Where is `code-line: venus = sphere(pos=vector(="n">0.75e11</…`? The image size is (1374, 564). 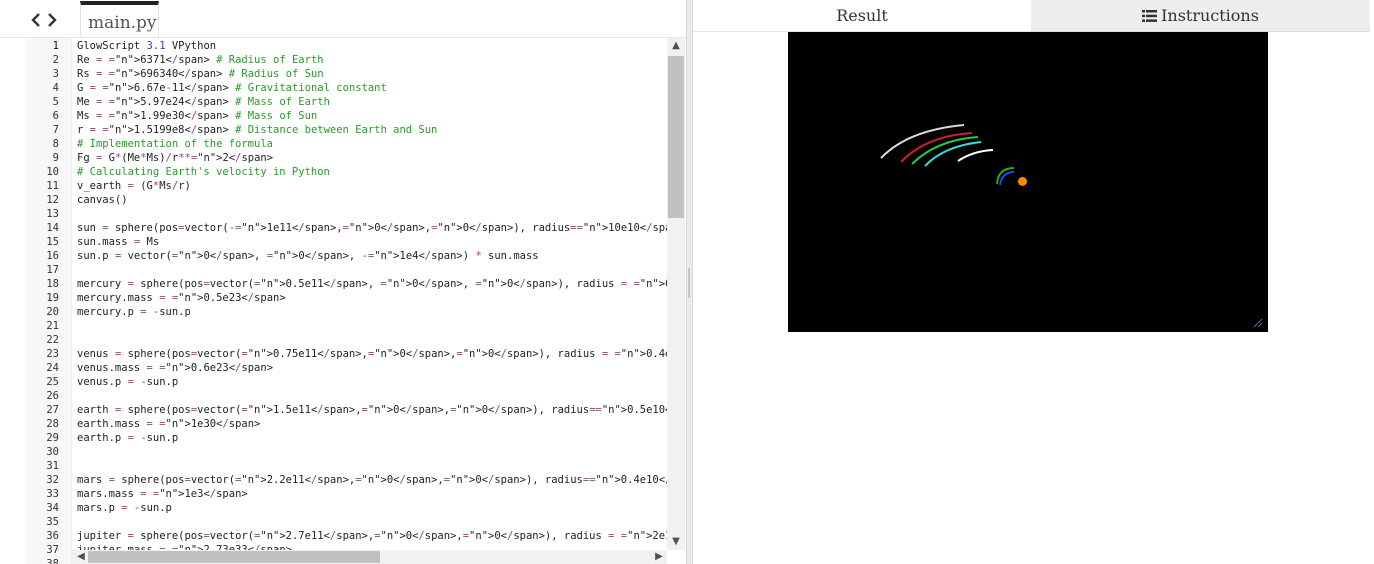
code-line: venus = sphere(pos=vector(="n">0.75e11</… is located at coordinates (372, 354).